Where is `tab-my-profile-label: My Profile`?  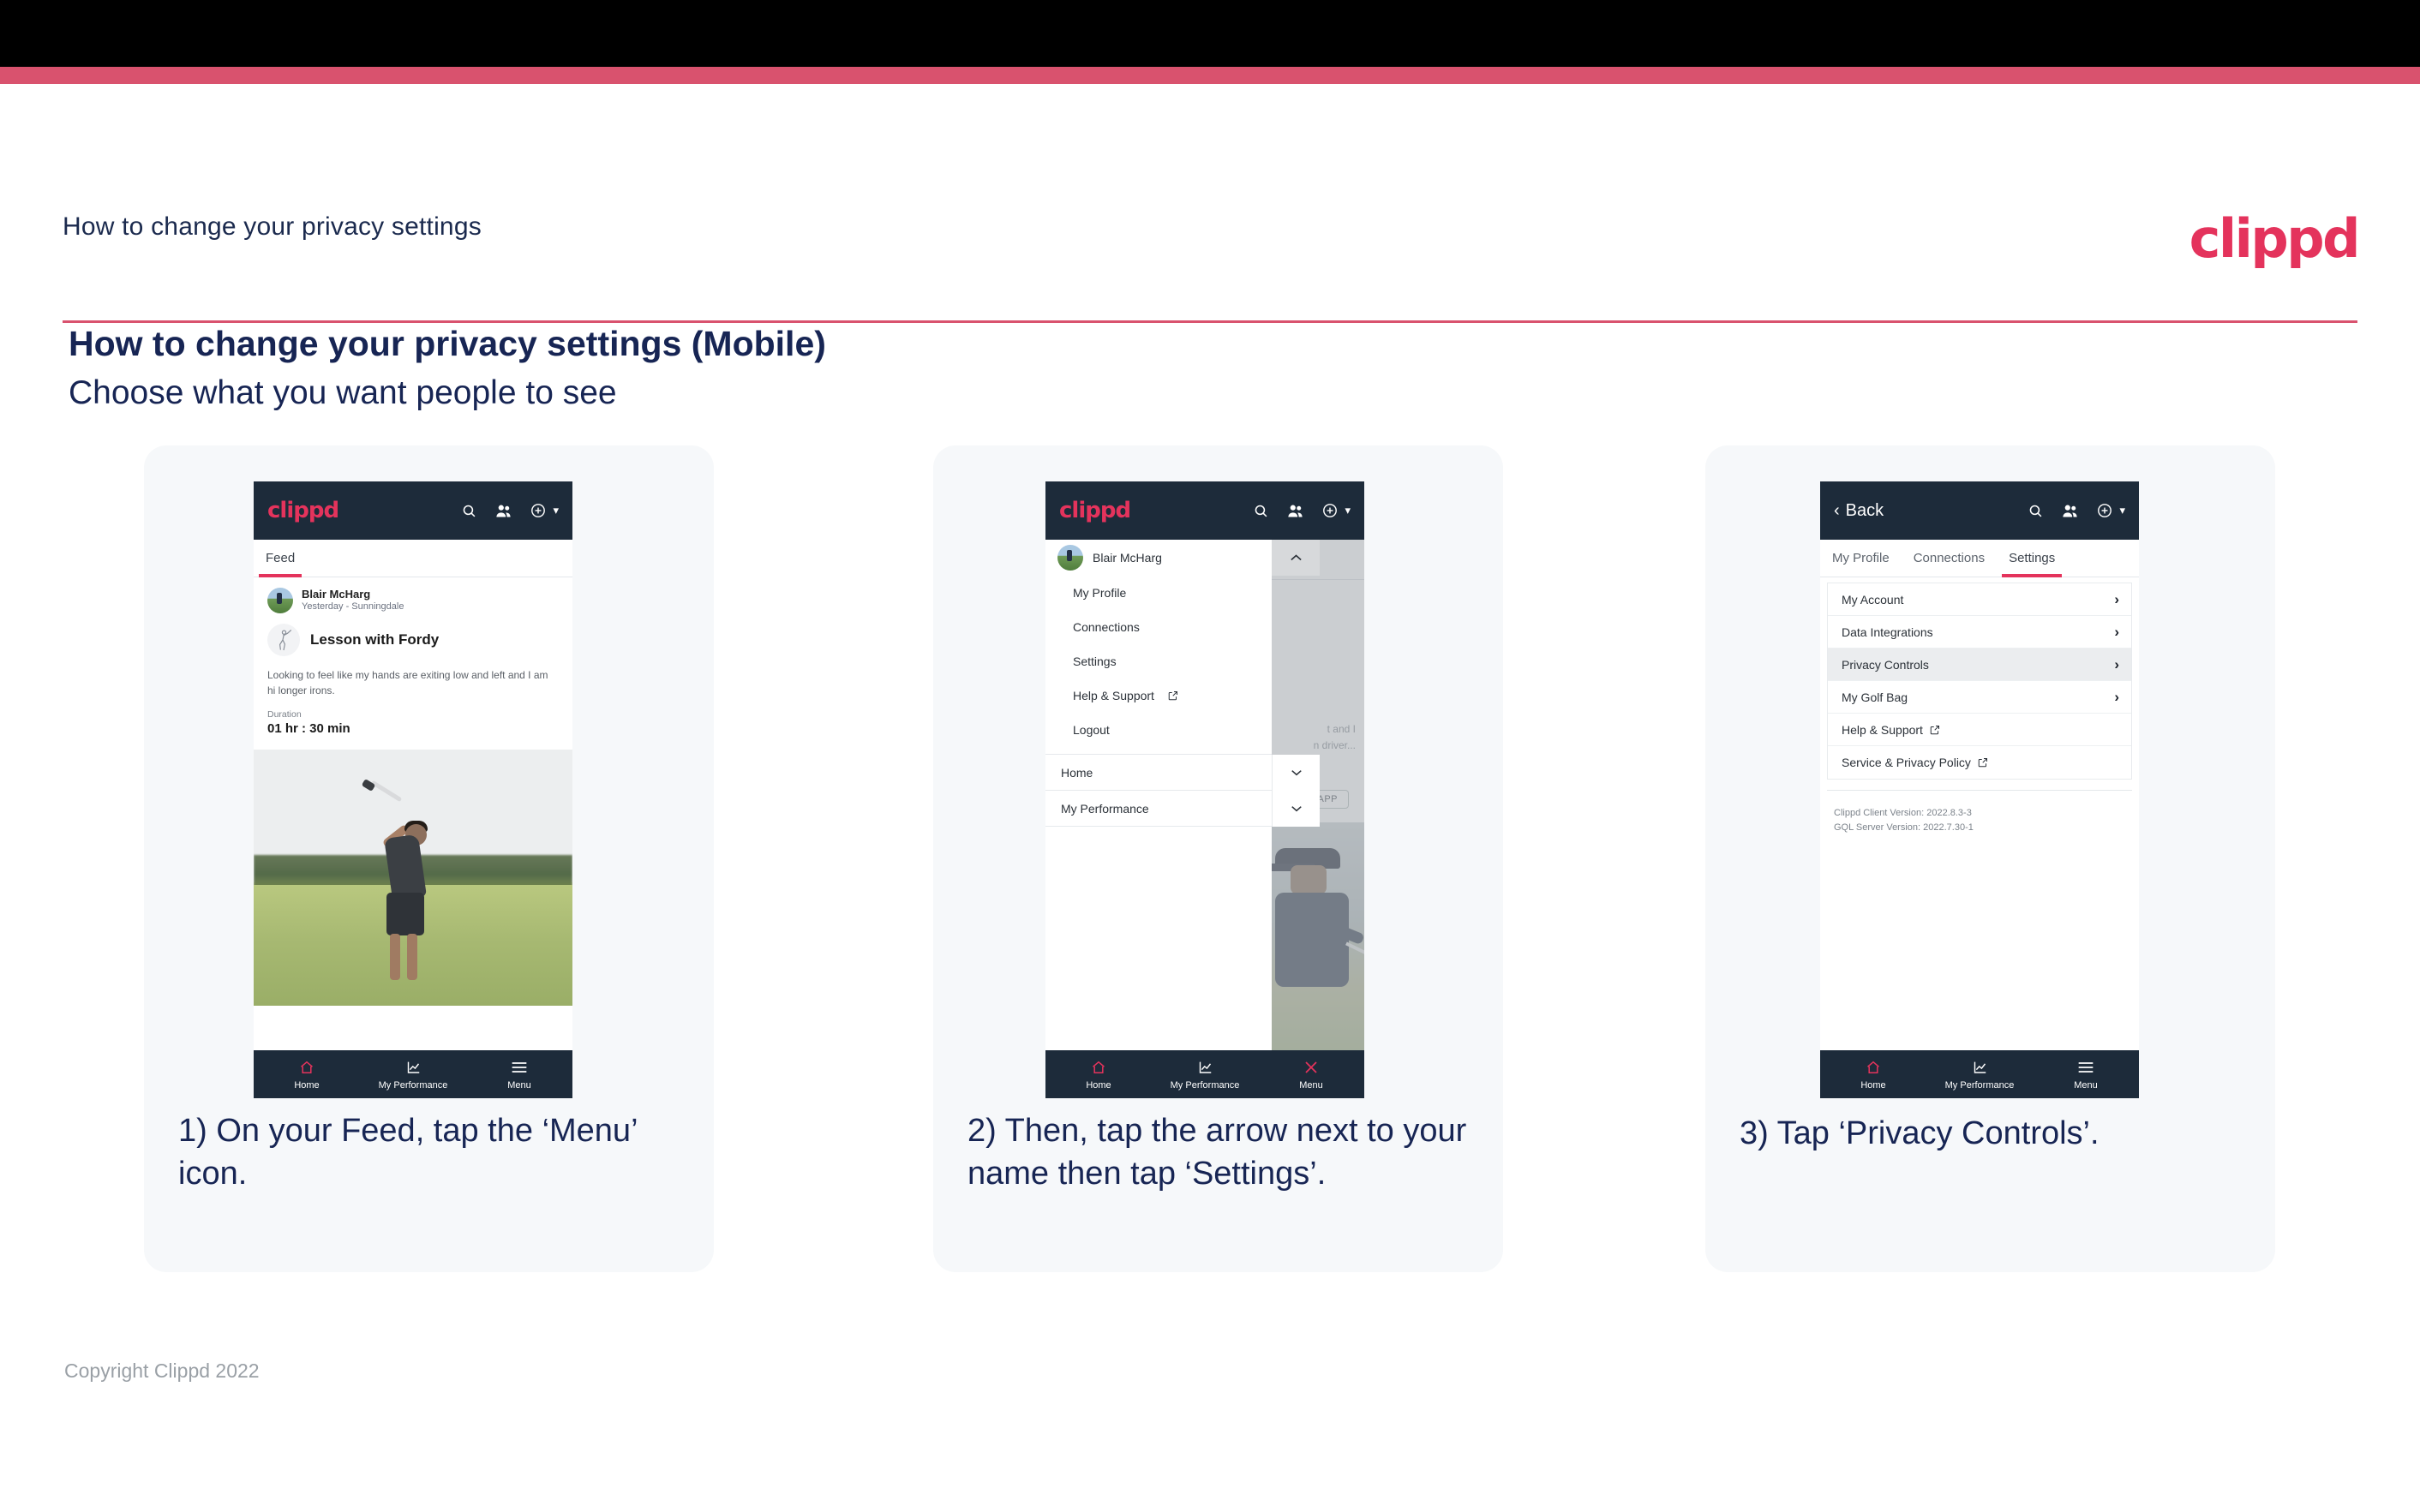 tab-my-profile-label: My Profile is located at coordinates (1861, 558).